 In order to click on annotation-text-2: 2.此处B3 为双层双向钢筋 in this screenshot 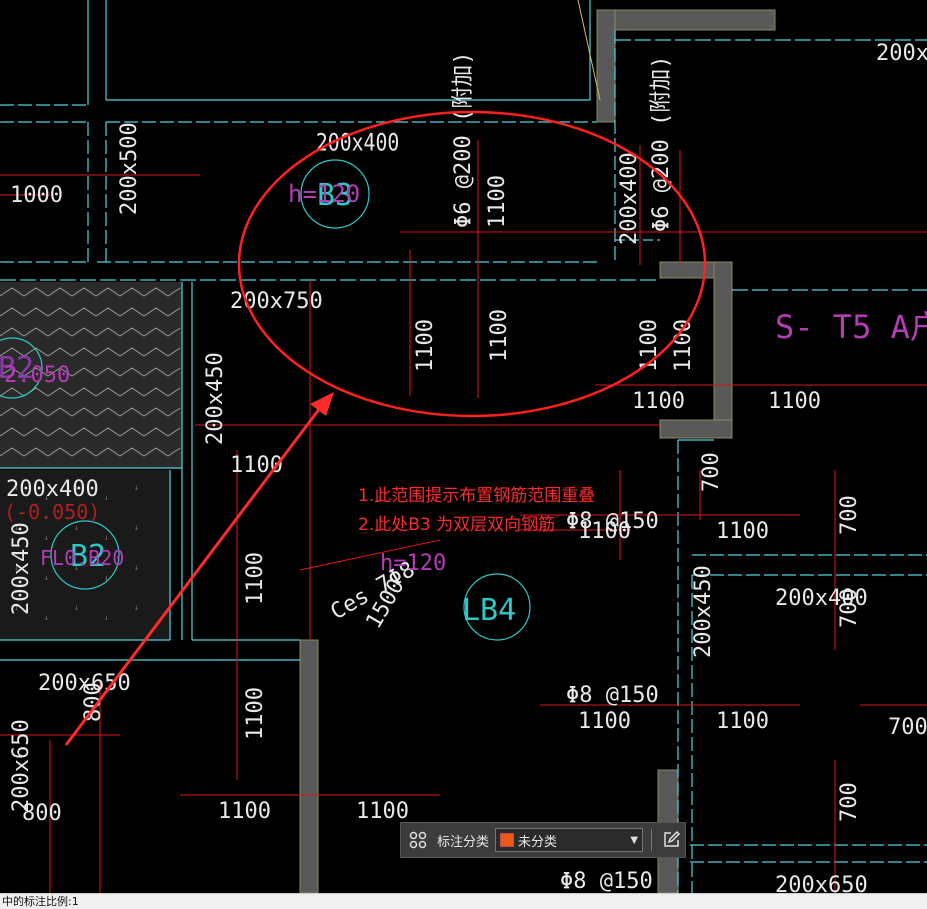, I will do `click(456, 525)`.